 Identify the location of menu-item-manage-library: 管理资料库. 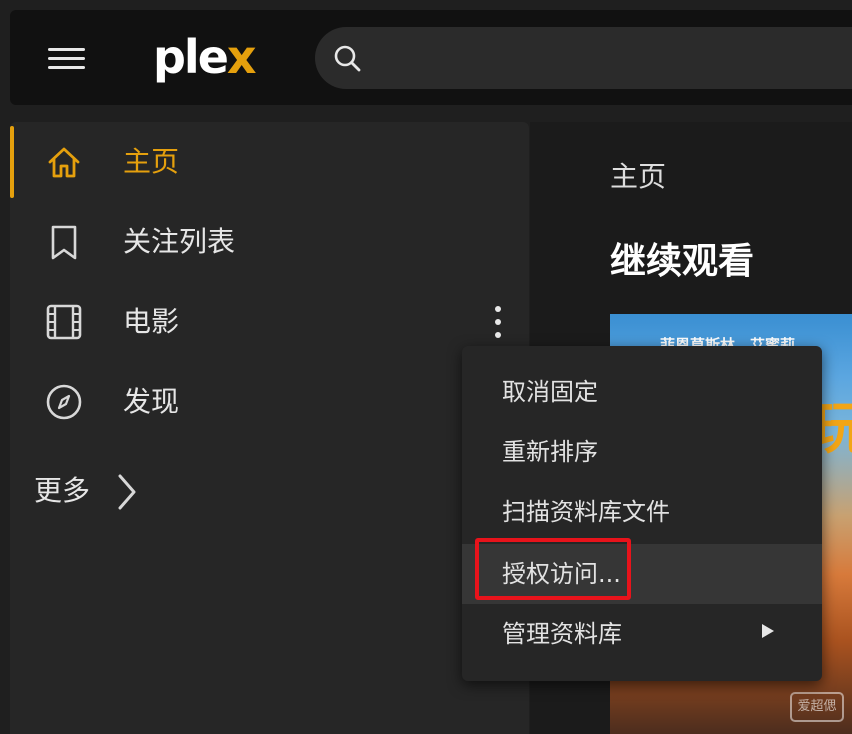
(642, 634).